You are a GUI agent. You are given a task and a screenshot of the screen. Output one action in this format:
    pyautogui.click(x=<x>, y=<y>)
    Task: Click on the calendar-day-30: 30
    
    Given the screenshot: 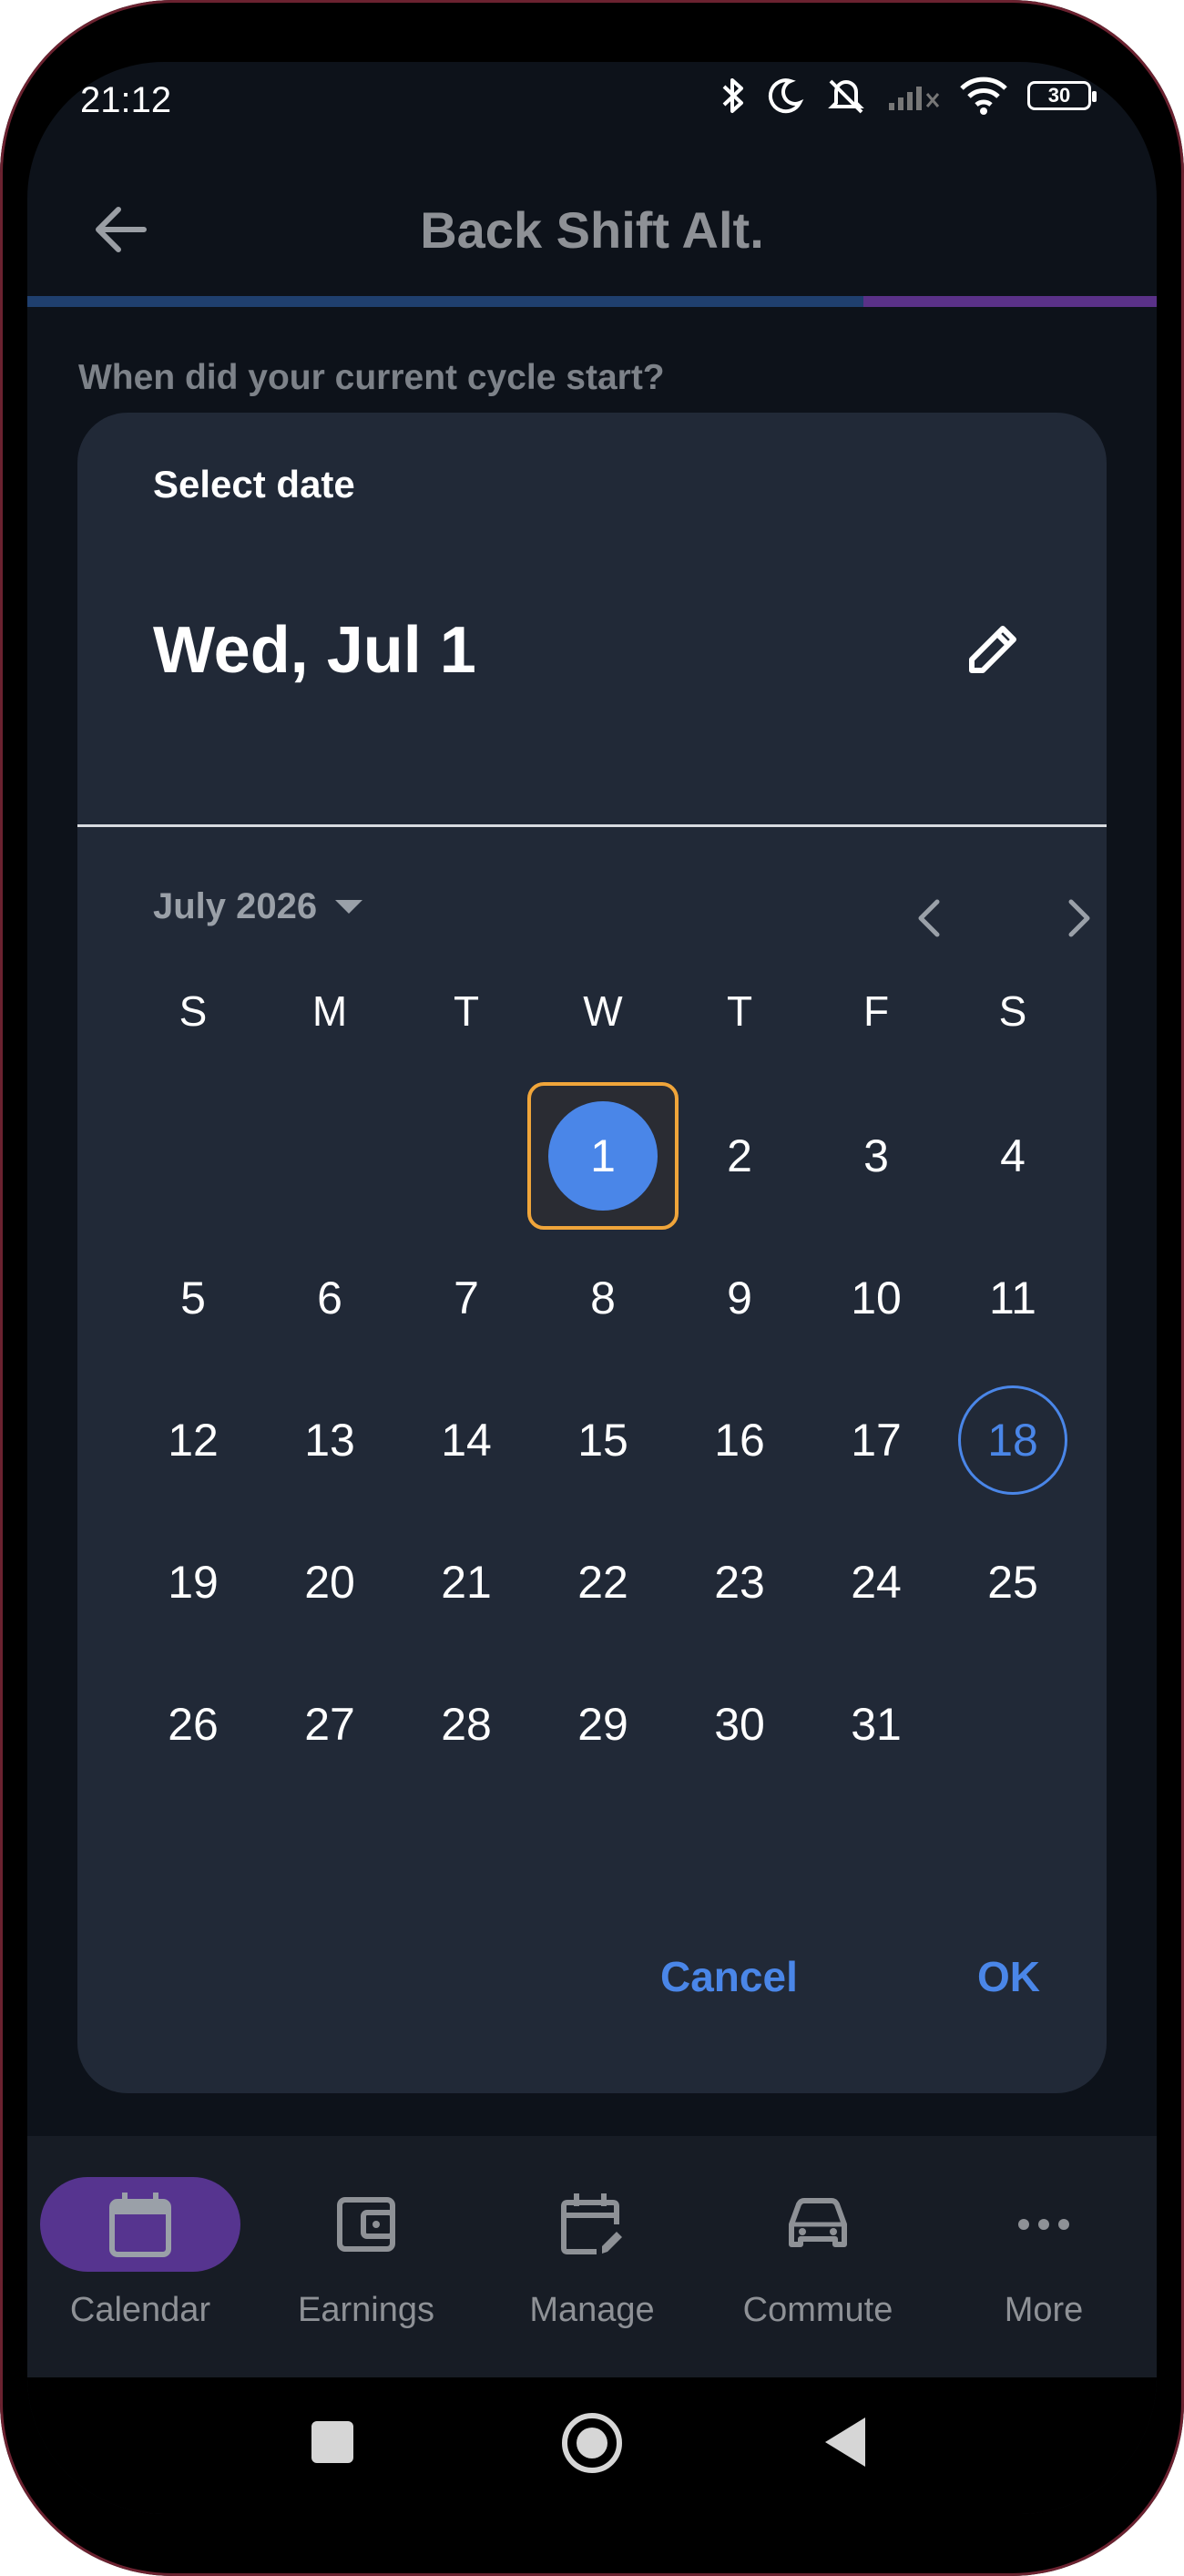 What is the action you would take?
    pyautogui.click(x=739, y=1724)
    